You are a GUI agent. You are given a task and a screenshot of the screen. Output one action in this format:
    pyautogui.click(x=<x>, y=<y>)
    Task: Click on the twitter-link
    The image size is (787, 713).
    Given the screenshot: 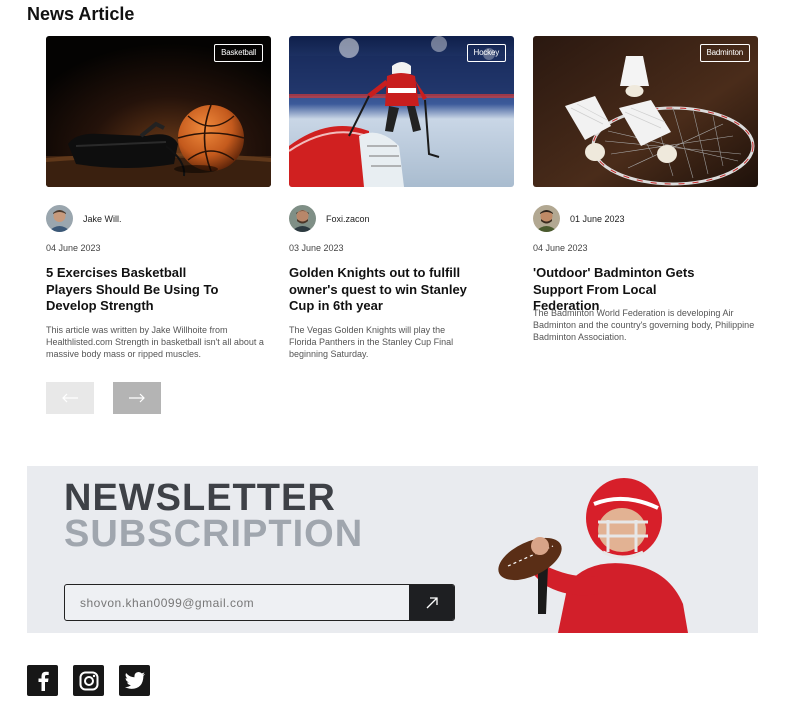 What is the action you would take?
    pyautogui.click(x=134, y=680)
    